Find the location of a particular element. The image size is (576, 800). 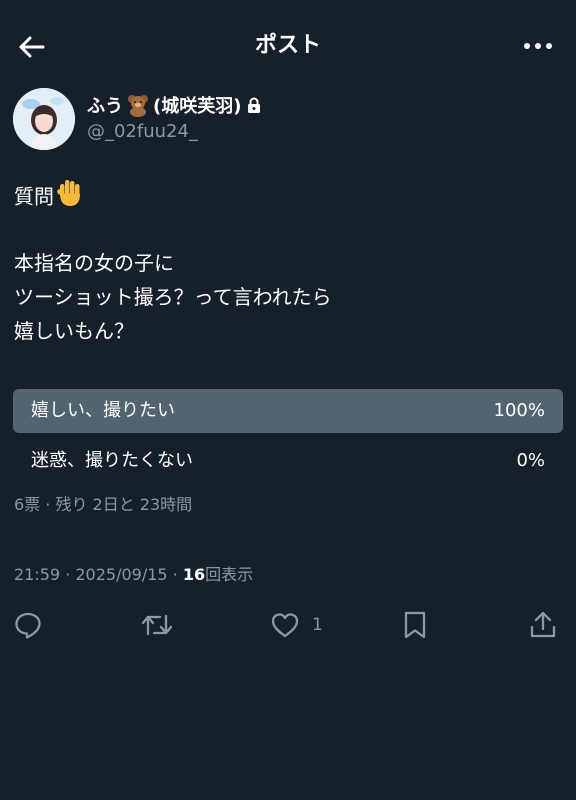

bookmark-icon is located at coordinates (415, 625).